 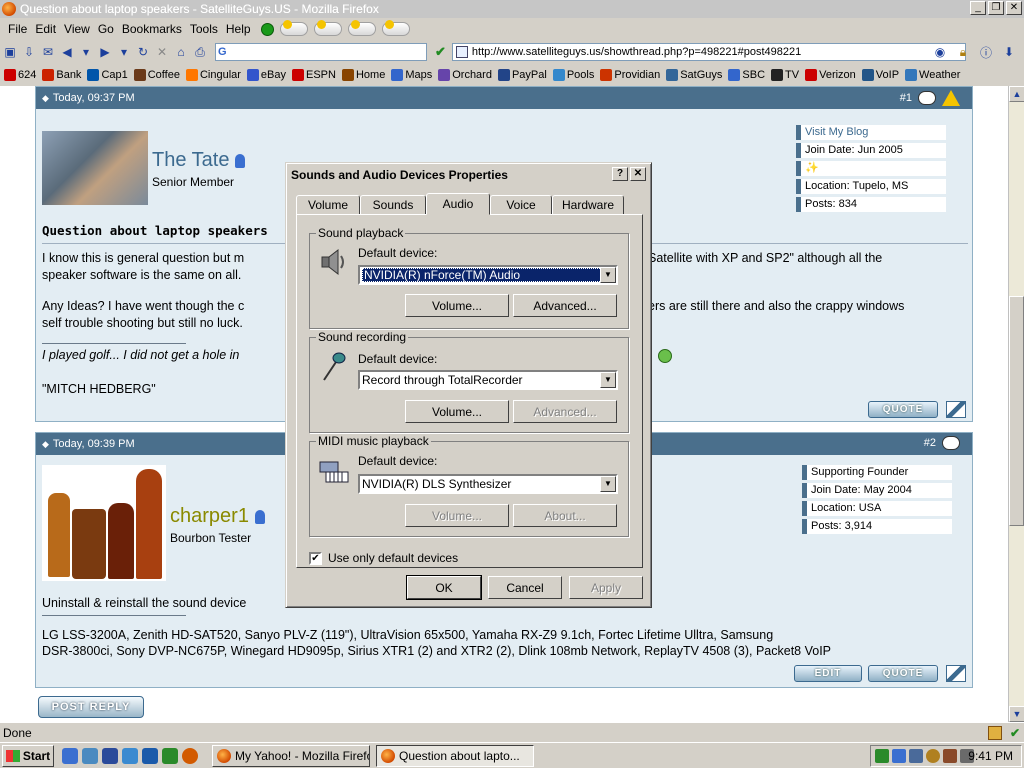 I want to click on bookmark-ebay: eBay, so click(x=266, y=75).